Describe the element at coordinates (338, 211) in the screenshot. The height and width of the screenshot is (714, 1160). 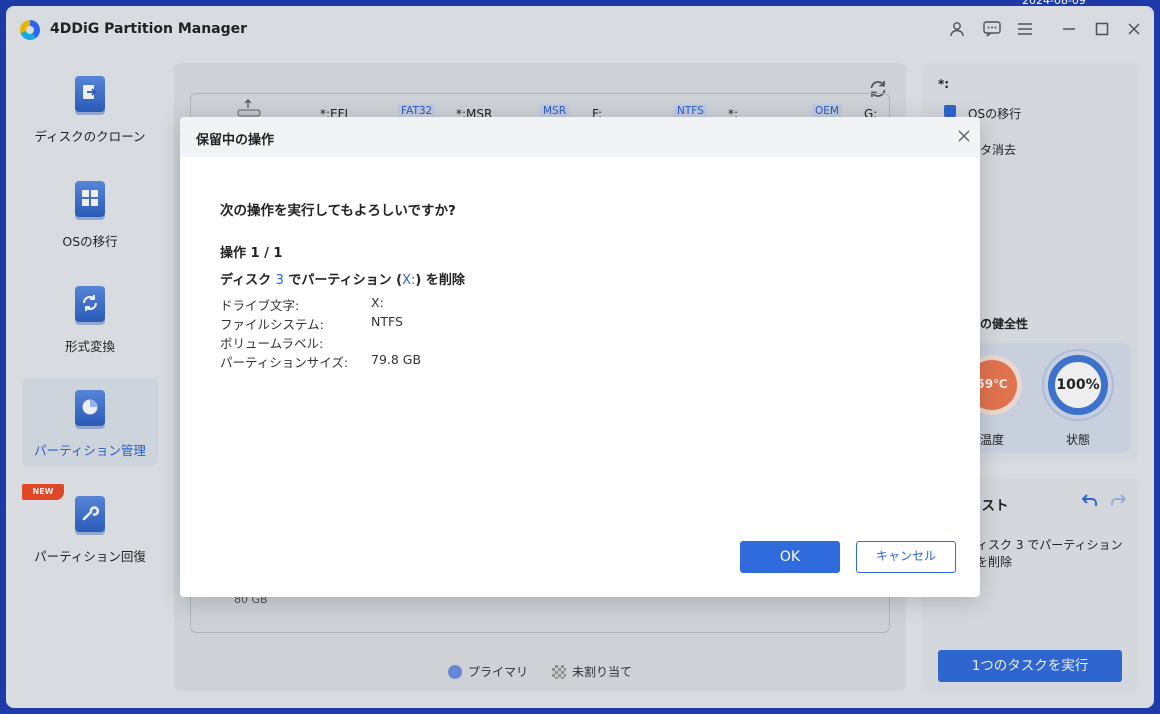
I see `confirm-question: 次の操作を実行してもよろしいですか?` at that location.